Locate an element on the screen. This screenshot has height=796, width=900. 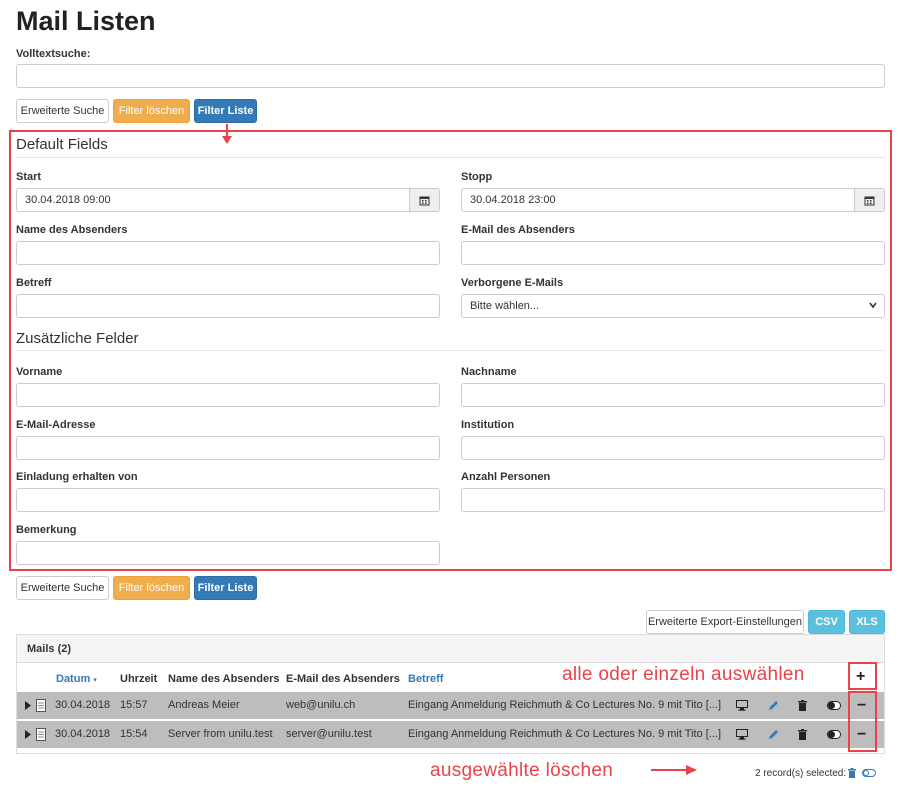
cell-sender-name: Server from unilu.test is located at coordinates (220, 734).